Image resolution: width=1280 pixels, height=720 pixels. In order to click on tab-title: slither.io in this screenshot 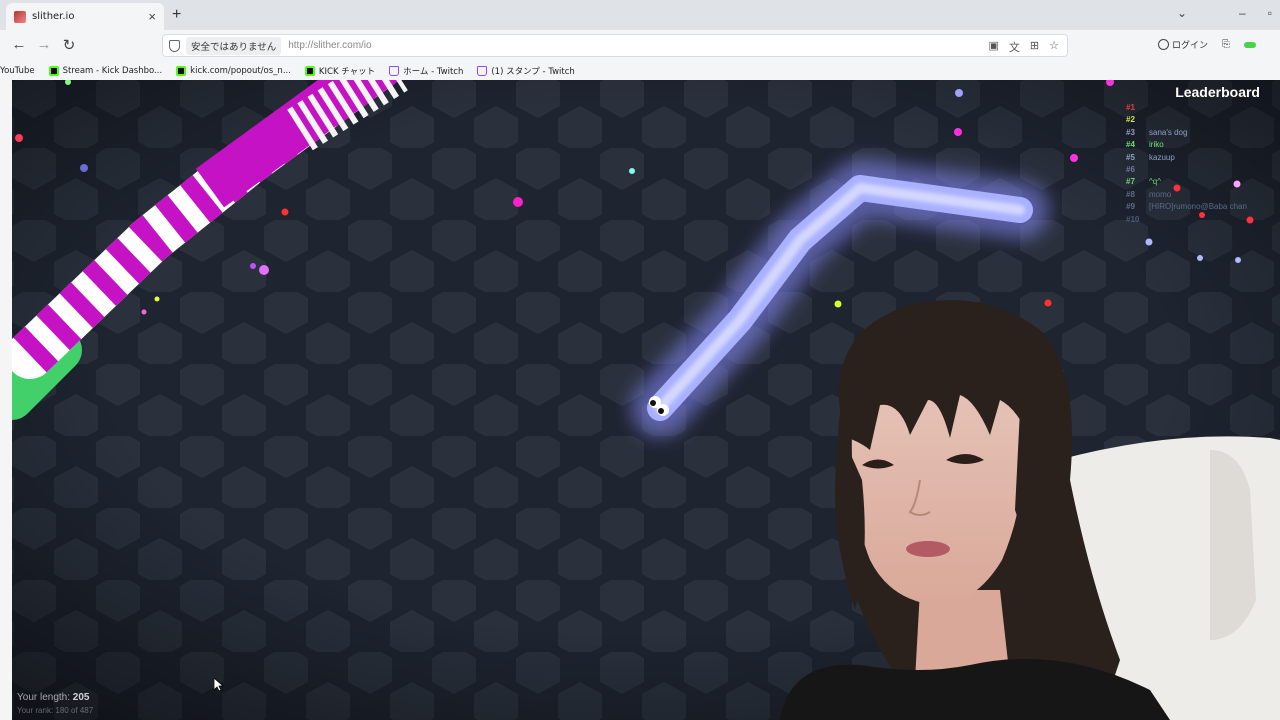, I will do `click(53, 16)`.